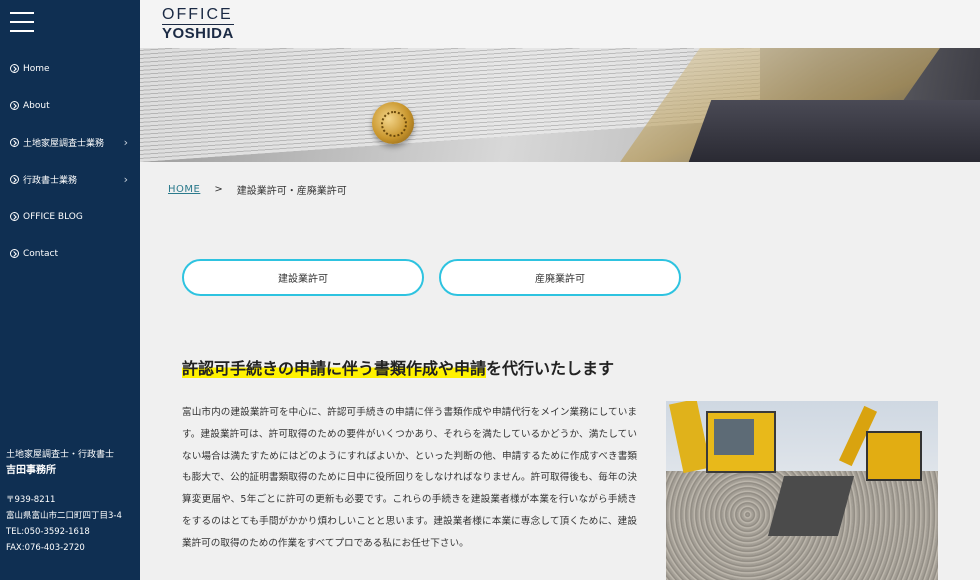 This screenshot has width=980, height=580. I want to click on tab-label: 建設業許可, so click(303, 279).